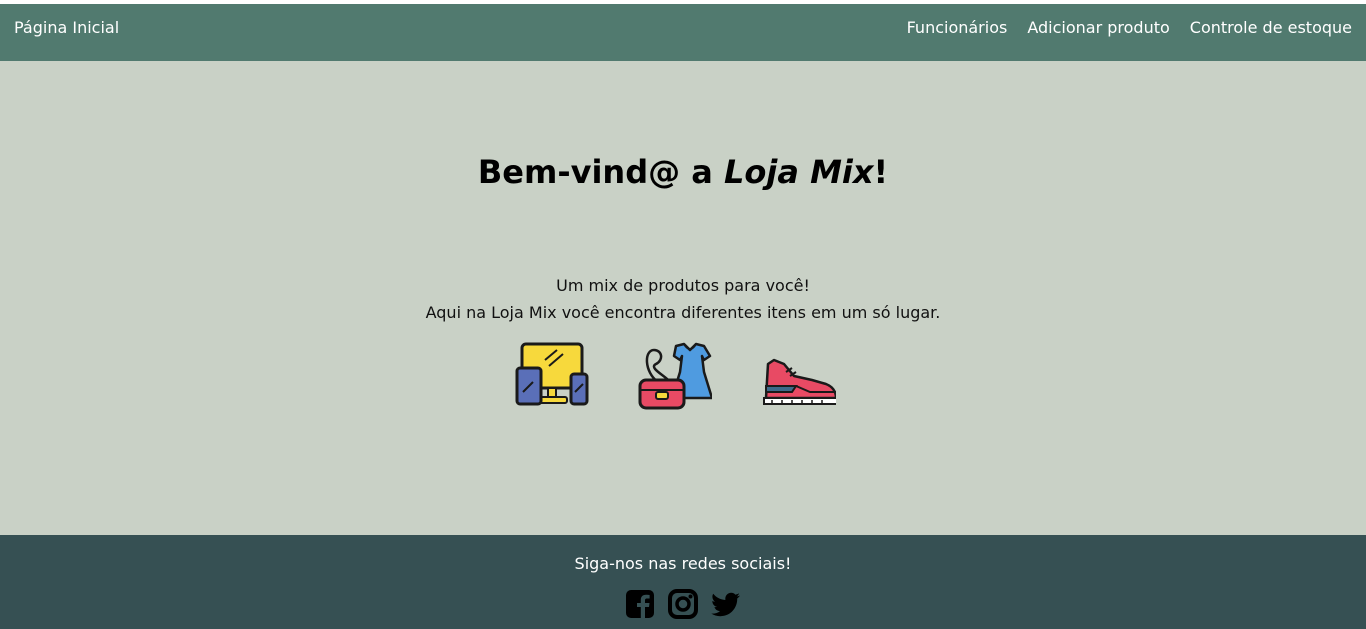 Image resolution: width=1366 pixels, height=629 pixels. Describe the element at coordinates (726, 604) in the screenshot. I see `twitter-icon` at that location.